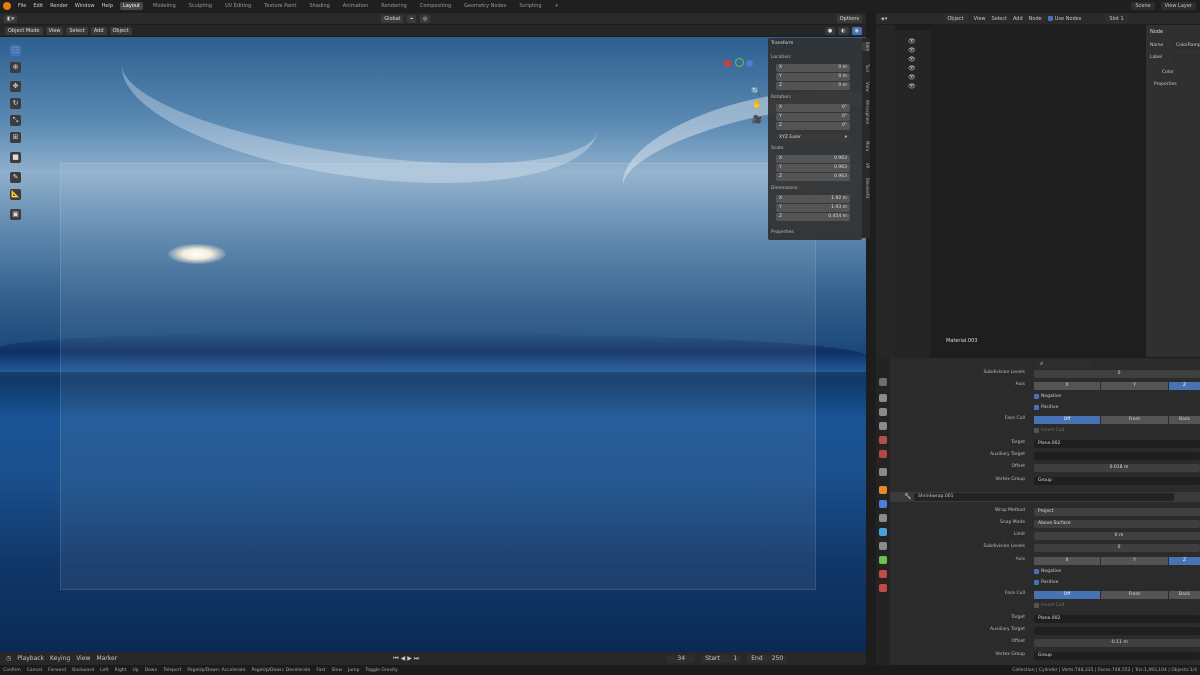  What do you see at coordinates (1116, 18) in the screenshot?
I see `material-slot-dropdown: Slot 1` at bounding box center [1116, 18].